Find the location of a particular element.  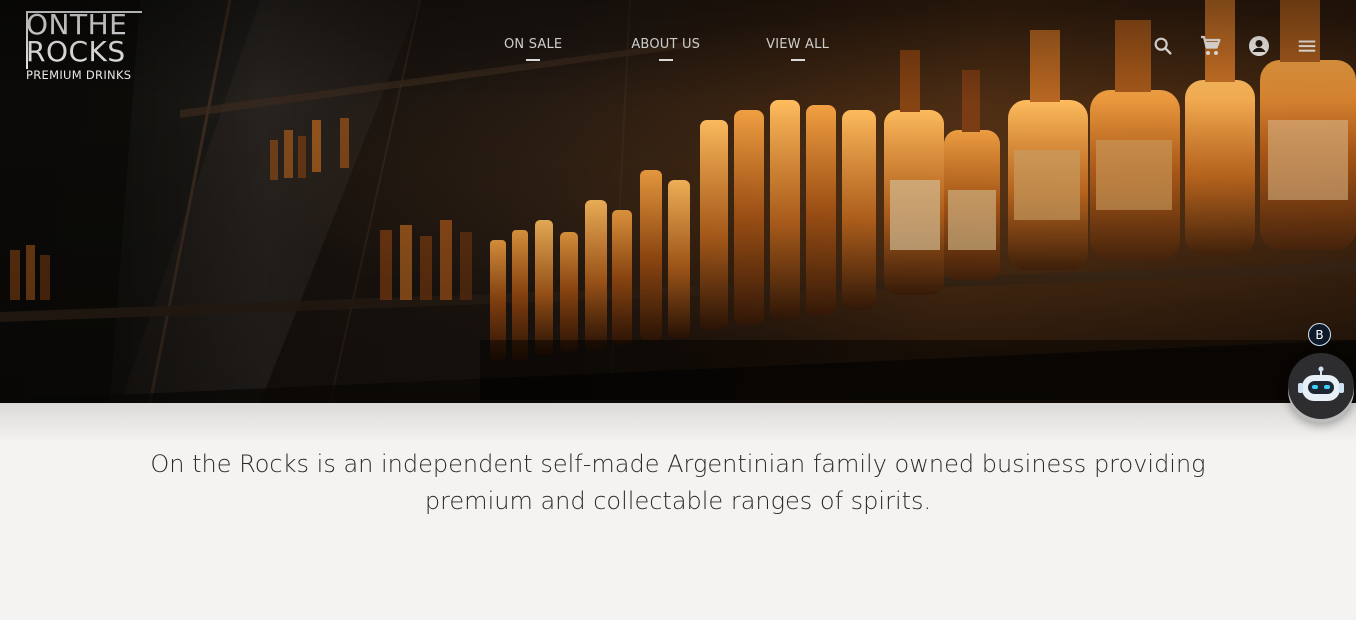

robot-icon is located at coordinates (1321, 383).